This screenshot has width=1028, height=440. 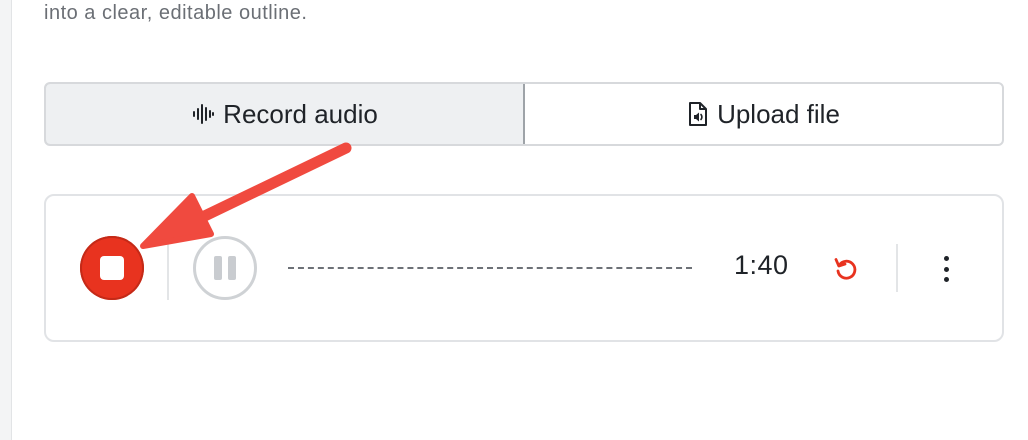 I want to click on pause-icon, so click(x=218, y=268).